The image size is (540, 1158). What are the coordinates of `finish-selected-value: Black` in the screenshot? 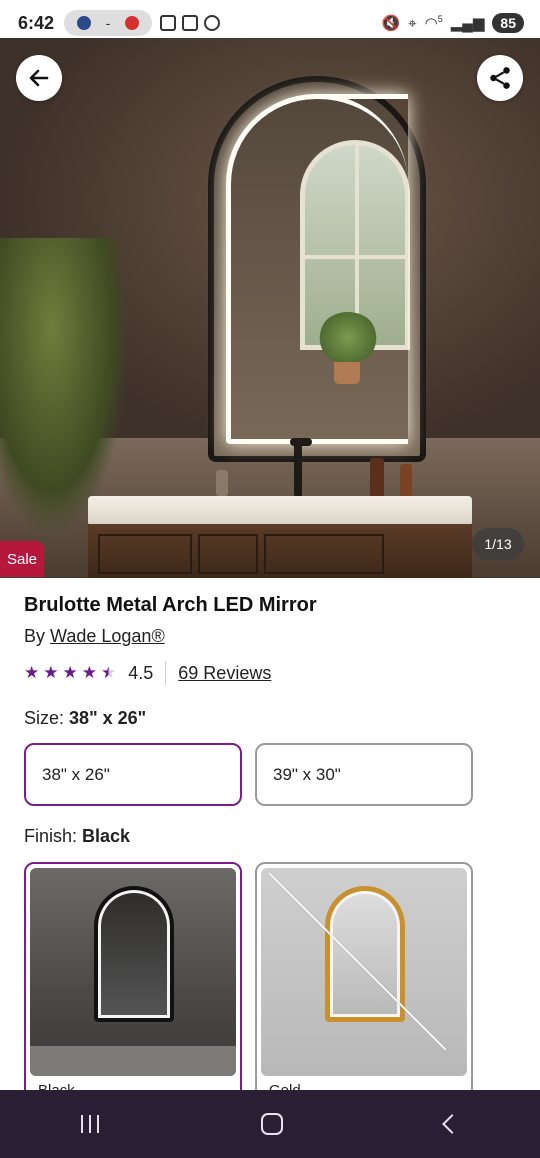 It's located at (106, 836).